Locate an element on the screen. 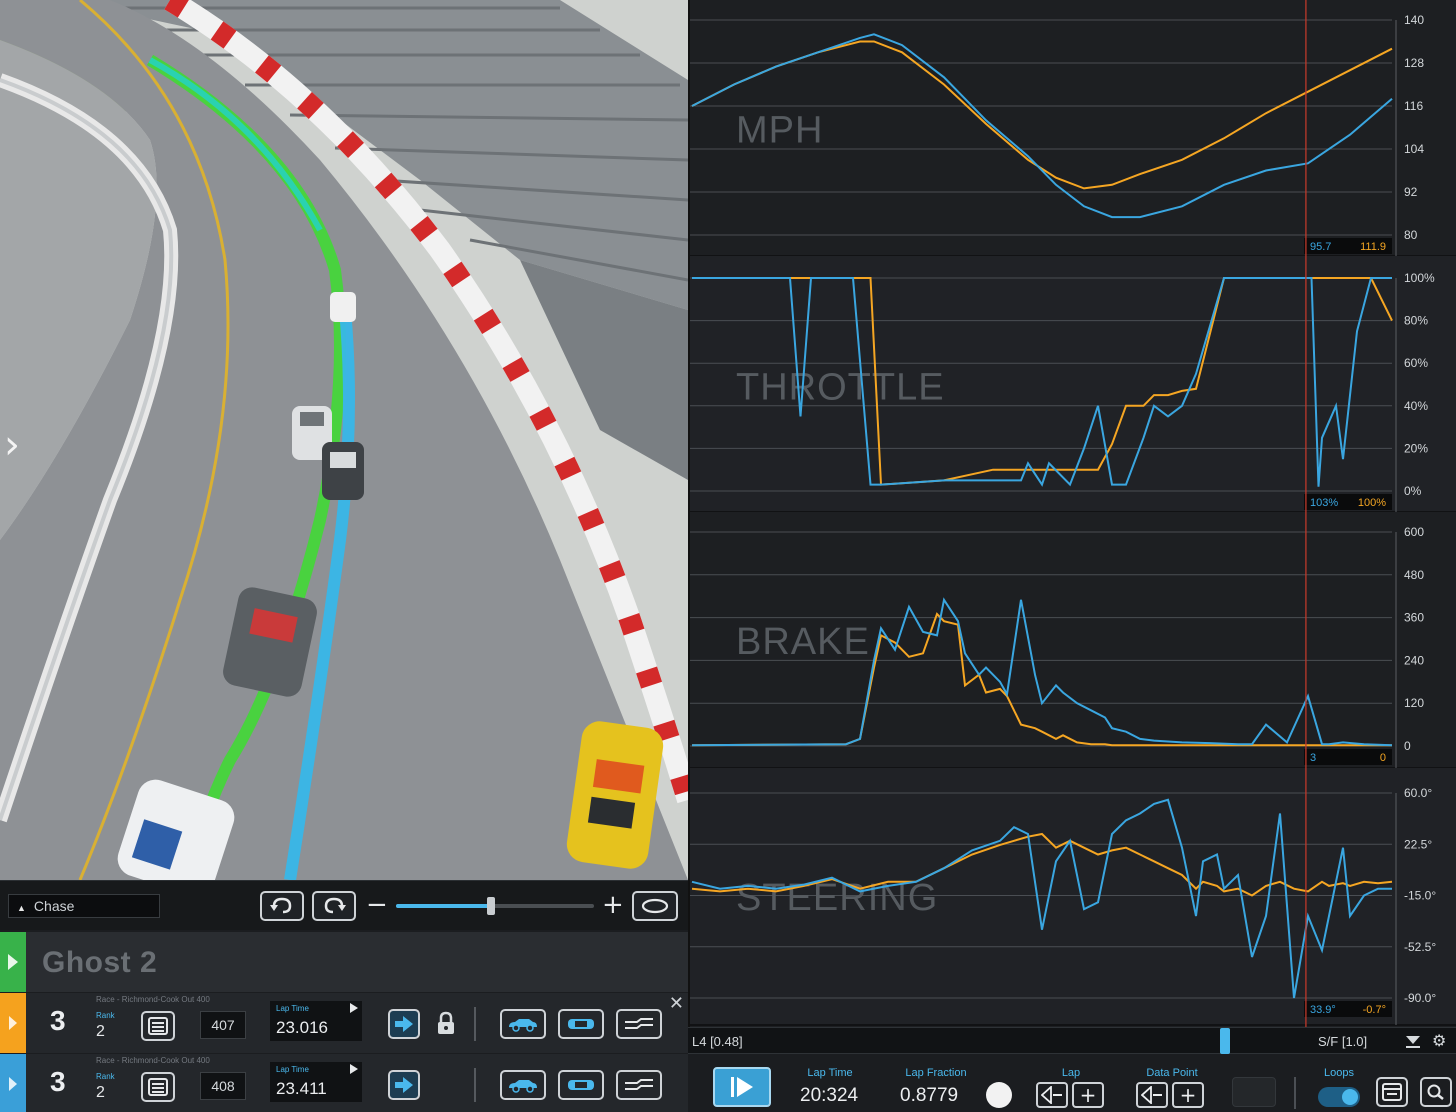 The image size is (1456, 1112). chart-tick-label: 80% is located at coordinates (1416, 321).